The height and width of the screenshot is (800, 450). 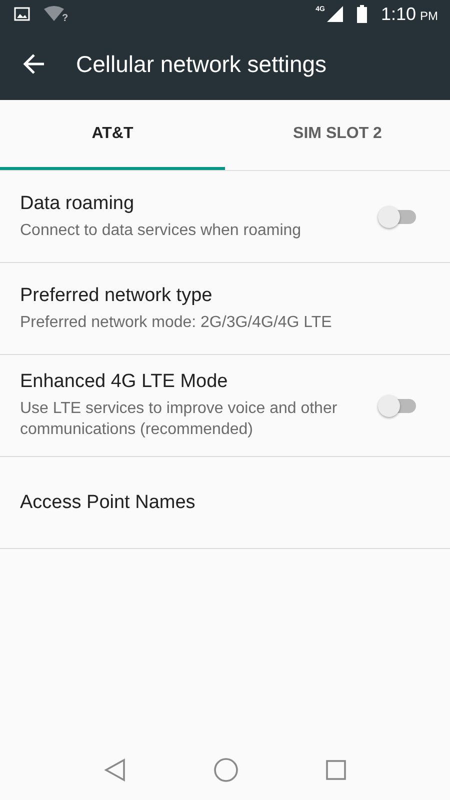 I want to click on setting-summary: Use LTE services to improve voice and other communications (recommended), so click(x=179, y=419).